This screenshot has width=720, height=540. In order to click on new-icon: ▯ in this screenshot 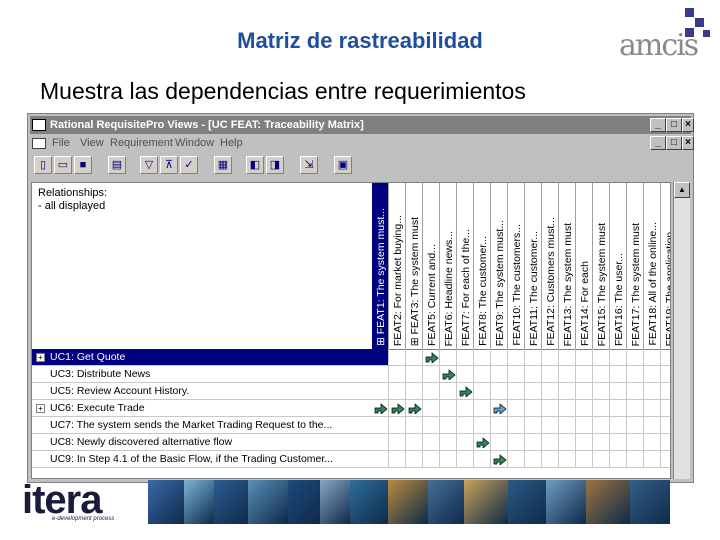, I will do `click(43, 165)`.